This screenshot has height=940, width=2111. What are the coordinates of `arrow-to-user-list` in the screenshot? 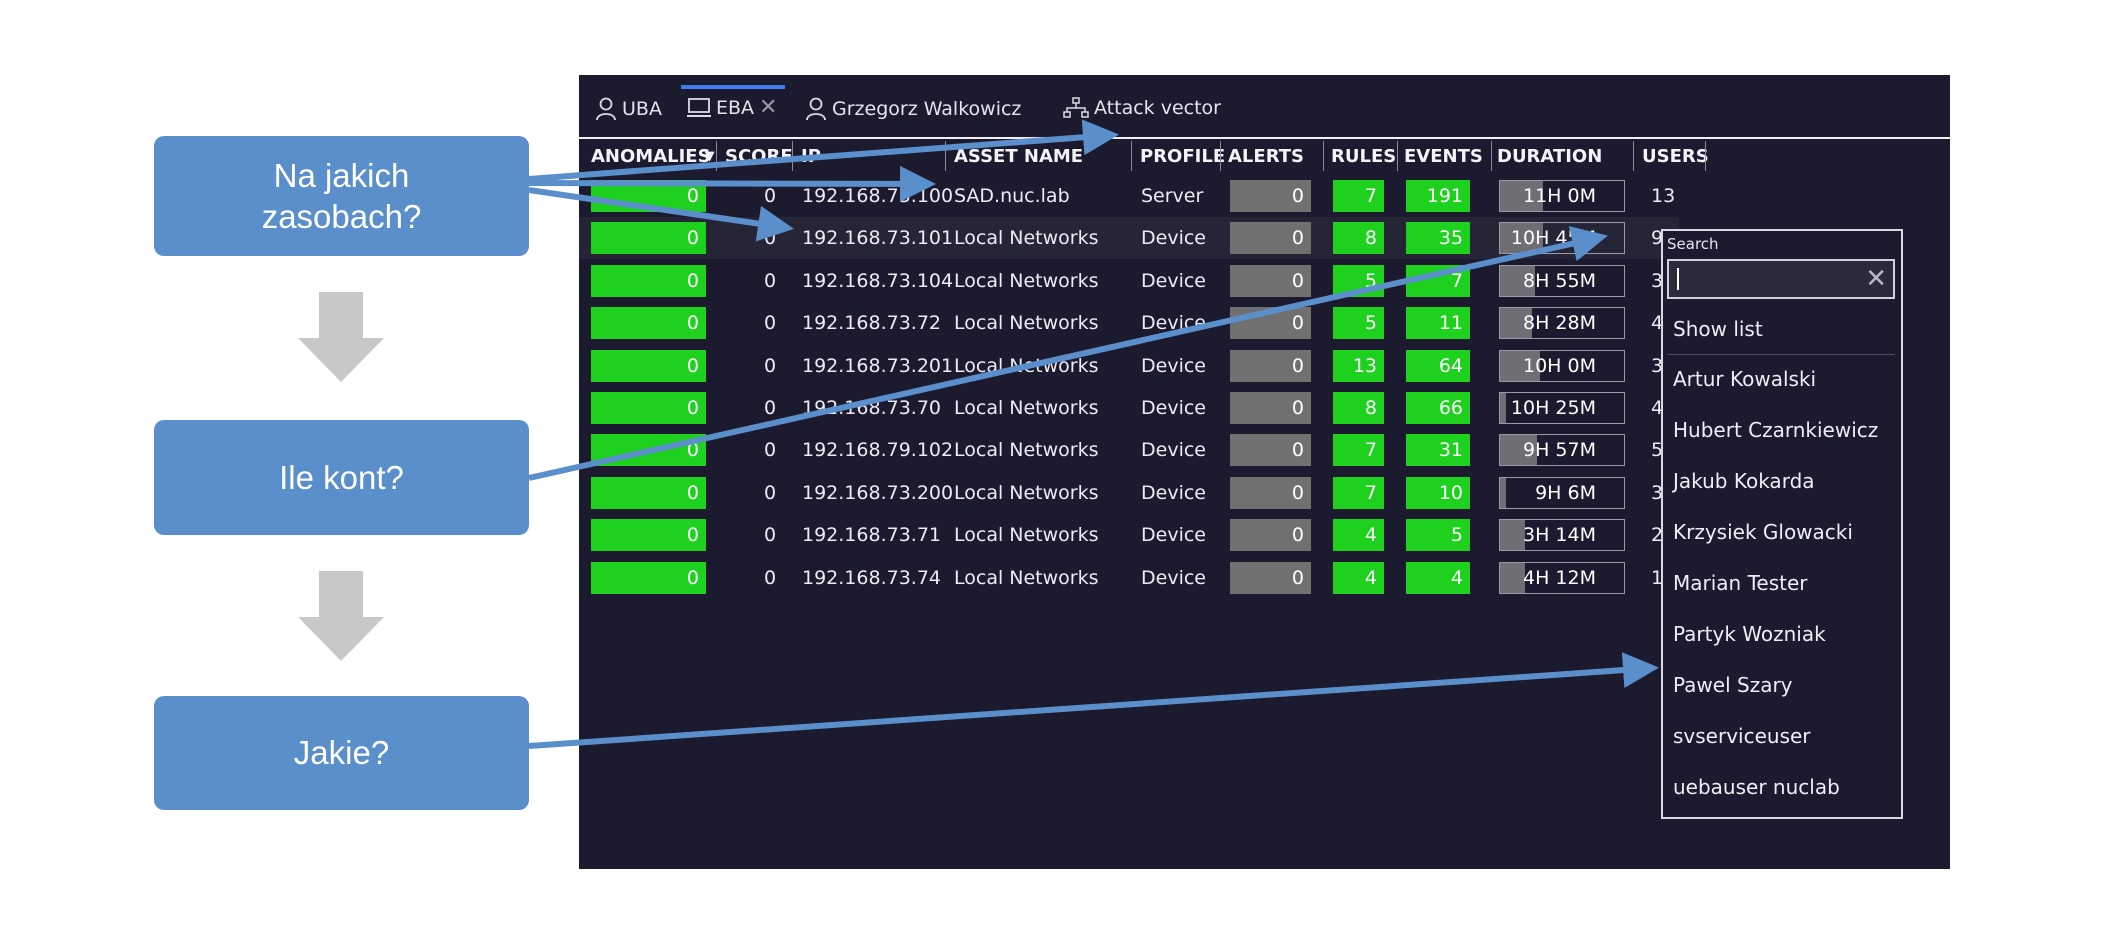 It's located at (1093, 700).